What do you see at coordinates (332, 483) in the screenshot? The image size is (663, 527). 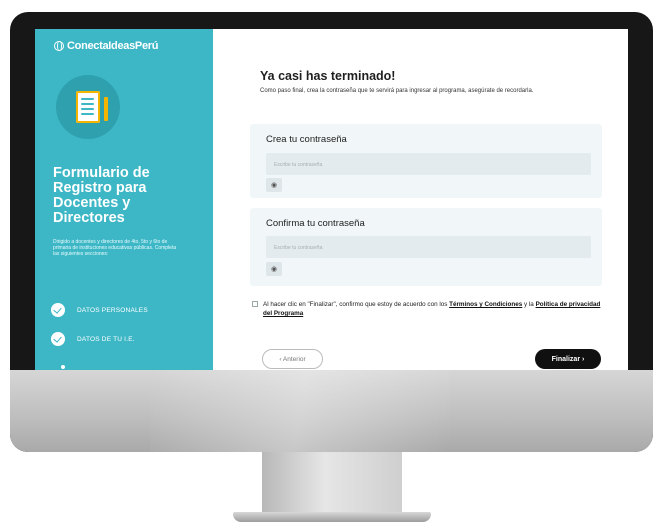 I see `monitor-stand` at bounding box center [332, 483].